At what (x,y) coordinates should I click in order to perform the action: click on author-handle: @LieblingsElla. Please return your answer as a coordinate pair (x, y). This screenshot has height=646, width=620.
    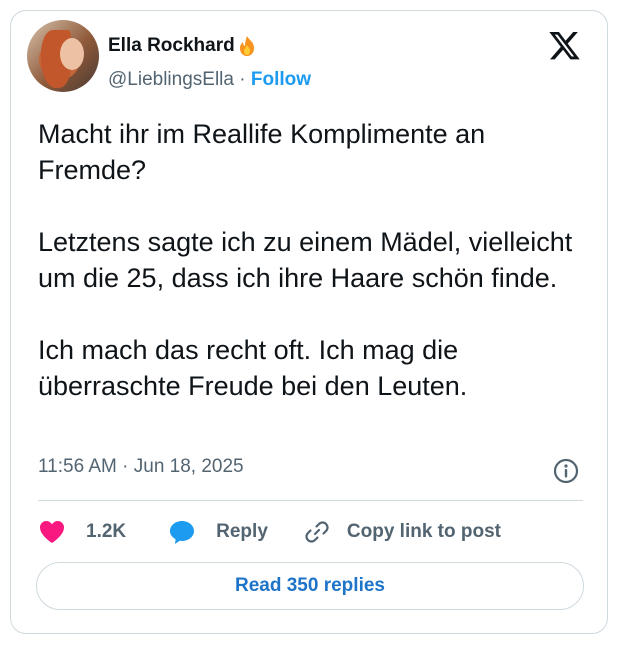
    Looking at the image, I should click on (171, 79).